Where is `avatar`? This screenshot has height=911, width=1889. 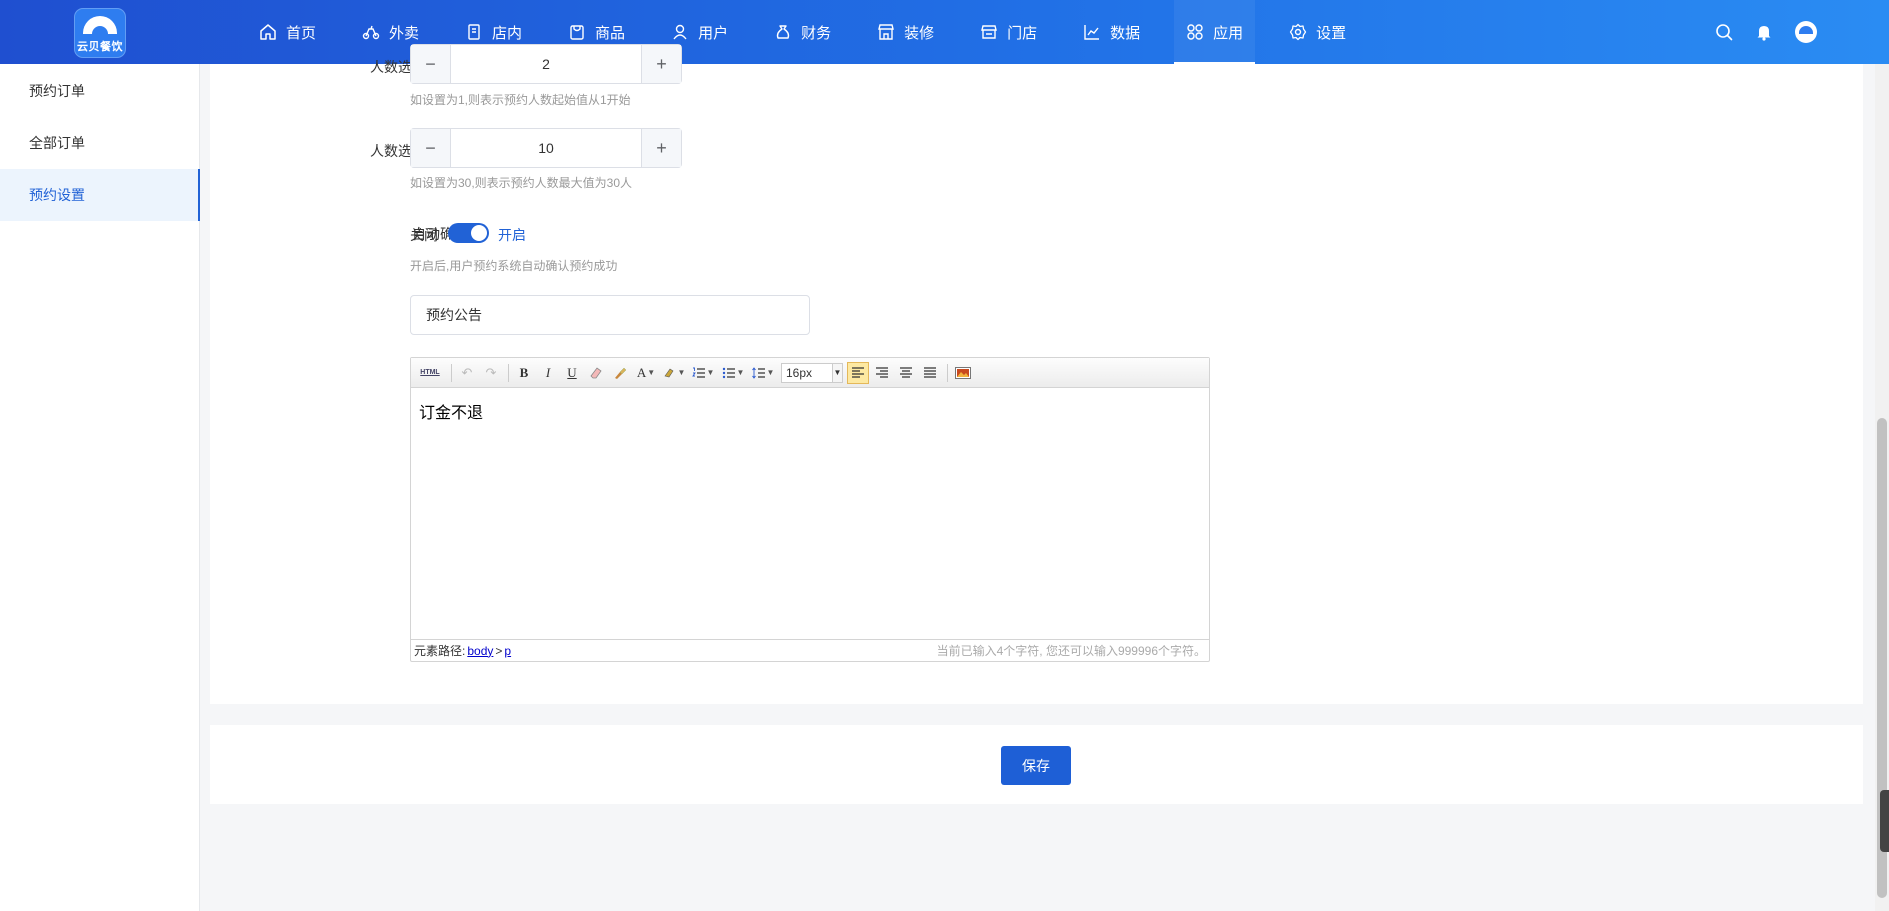
avatar is located at coordinates (1806, 32).